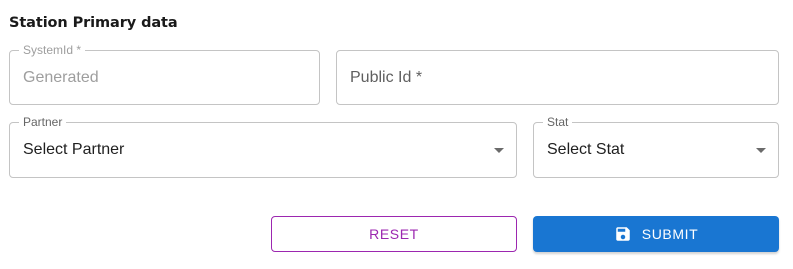 The image size is (793, 269). Describe the element at coordinates (623, 234) in the screenshot. I see `save-icon` at that location.